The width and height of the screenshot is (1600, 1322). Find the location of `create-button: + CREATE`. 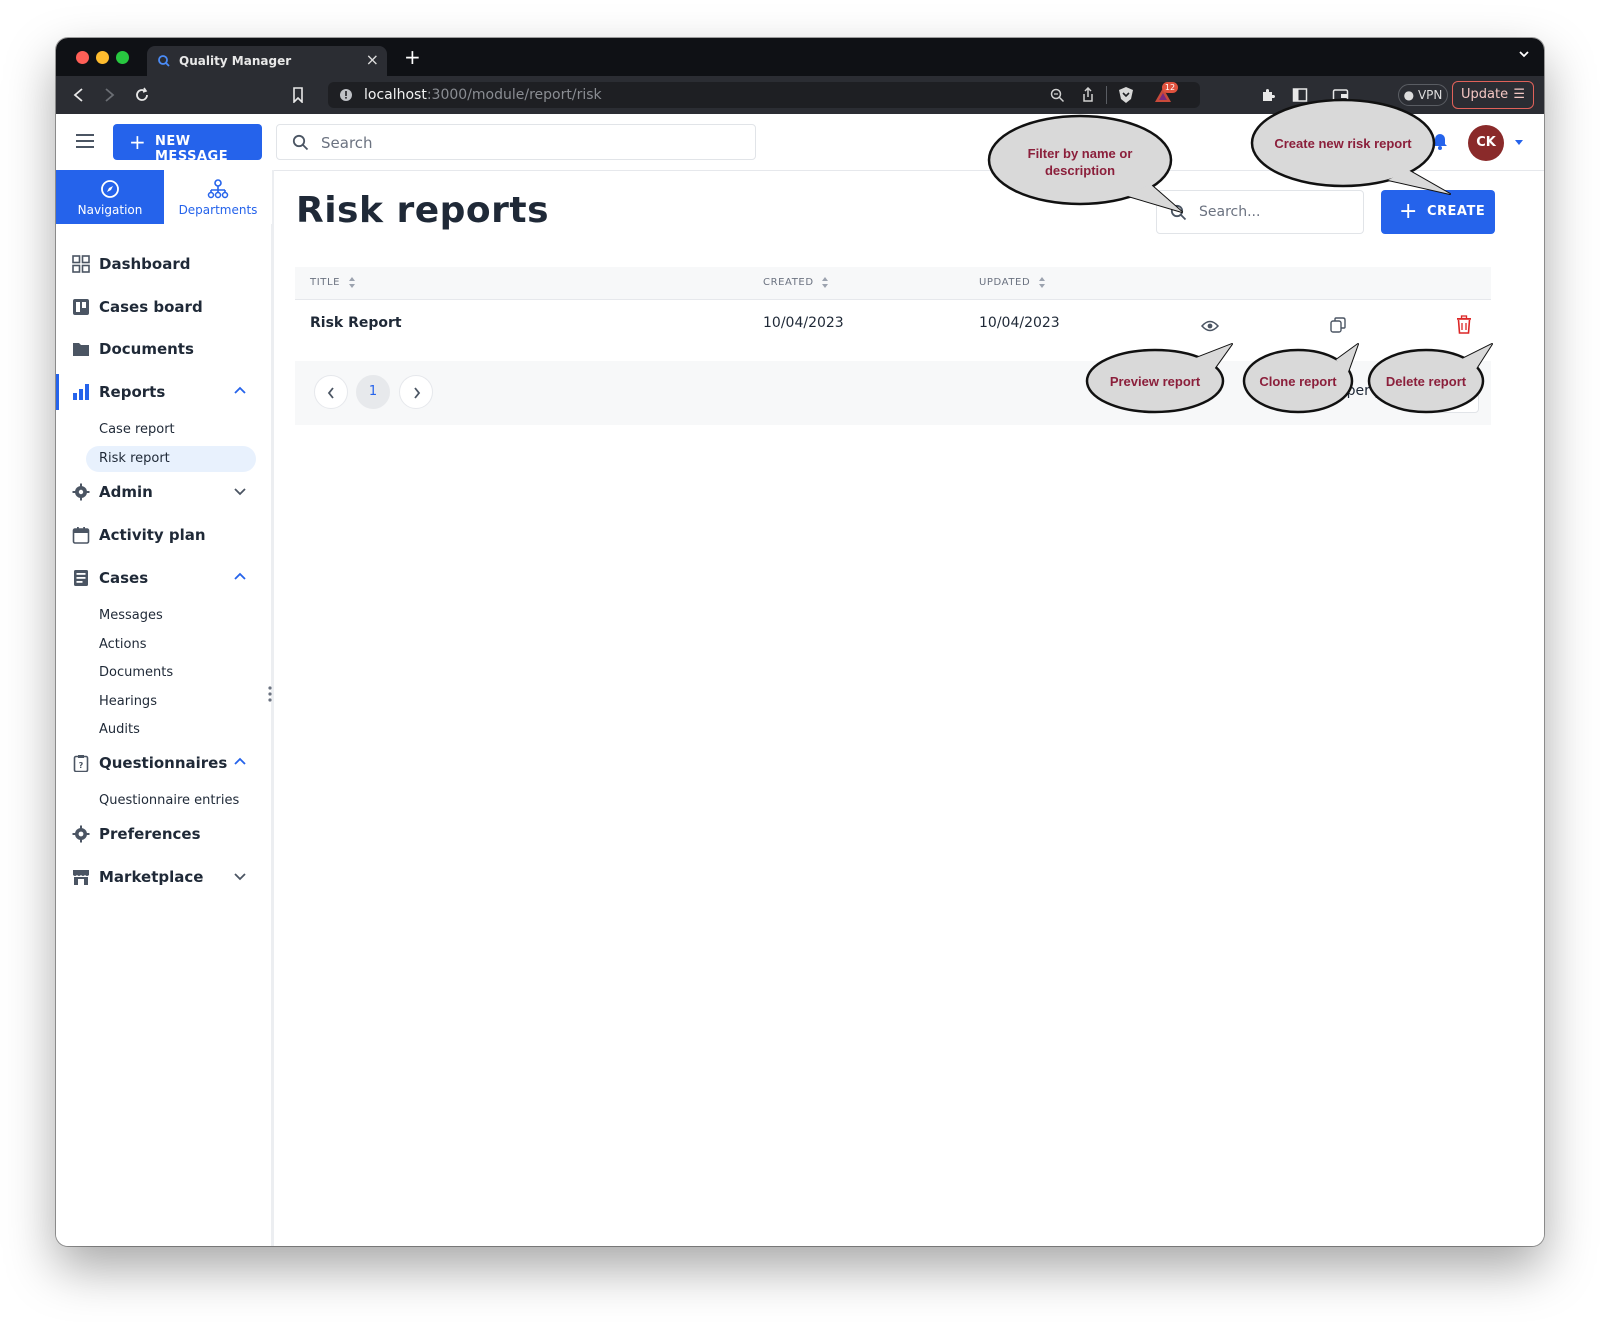

create-button: + CREATE is located at coordinates (1438, 212).